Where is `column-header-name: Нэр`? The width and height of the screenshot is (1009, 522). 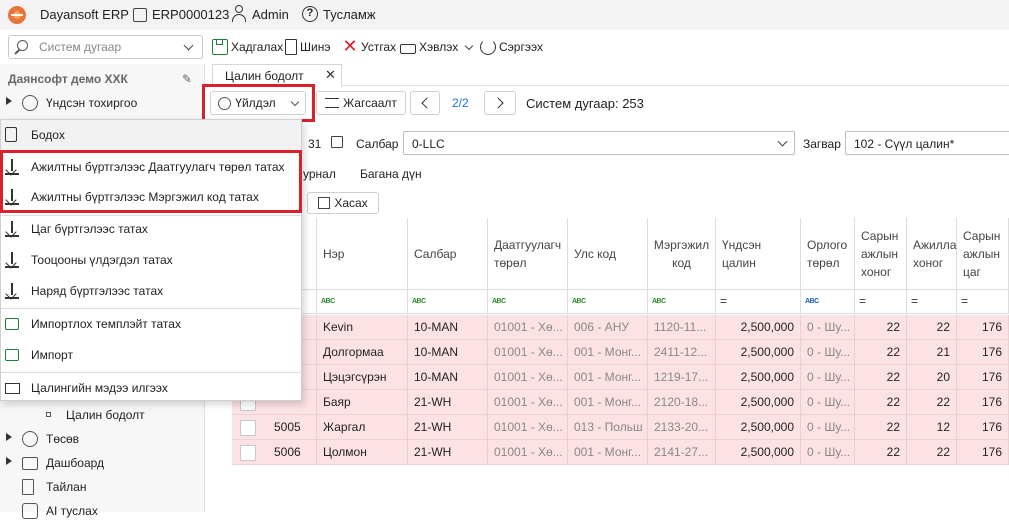 column-header-name: Нэр is located at coordinates (362, 254).